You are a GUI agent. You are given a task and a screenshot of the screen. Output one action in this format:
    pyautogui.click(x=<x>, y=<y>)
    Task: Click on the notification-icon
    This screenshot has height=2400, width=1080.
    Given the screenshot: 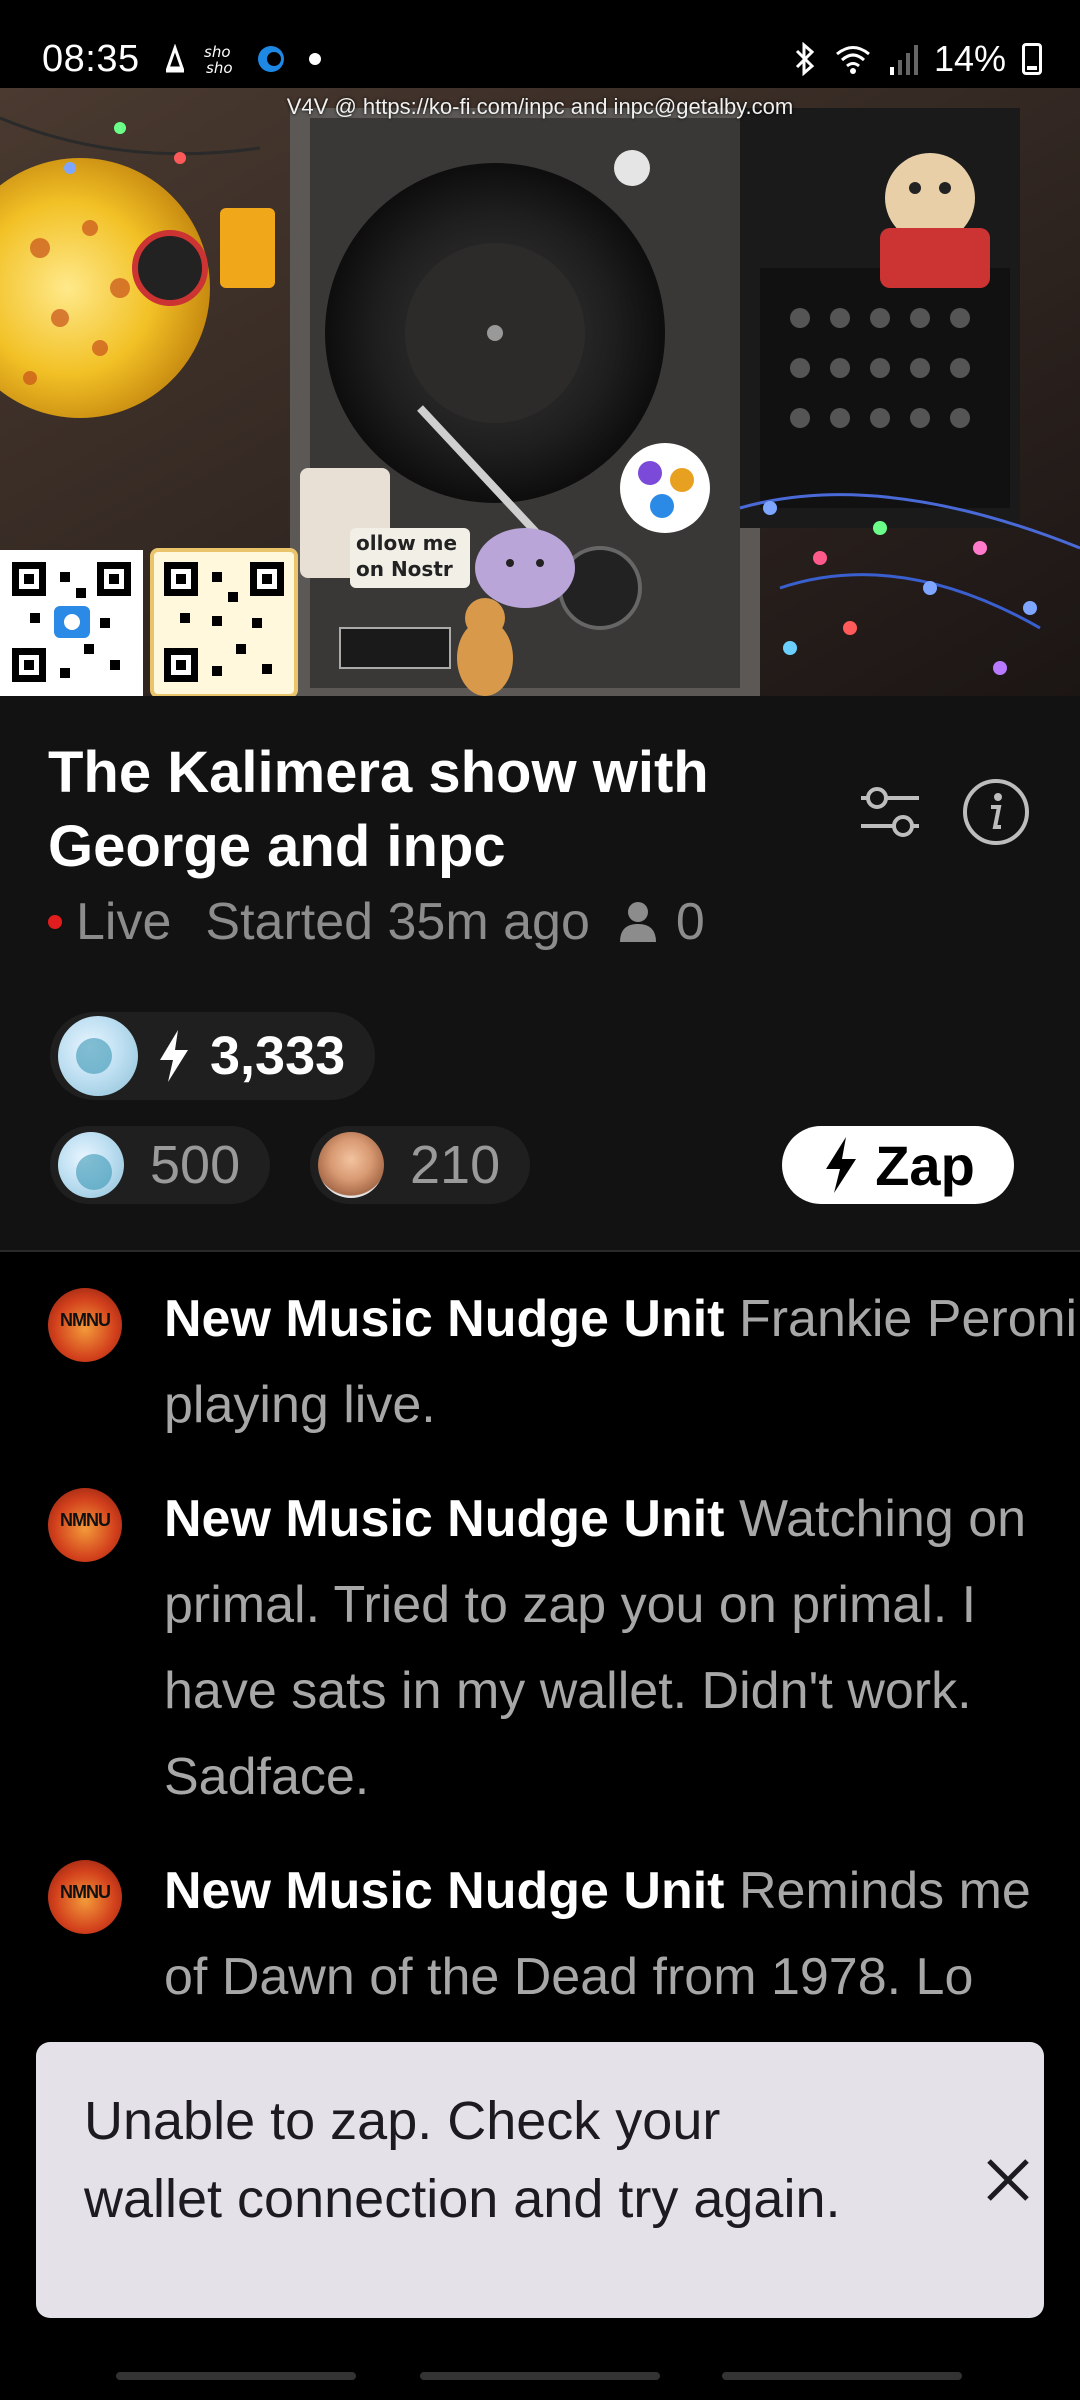 What is the action you would take?
    pyautogui.click(x=175, y=58)
    